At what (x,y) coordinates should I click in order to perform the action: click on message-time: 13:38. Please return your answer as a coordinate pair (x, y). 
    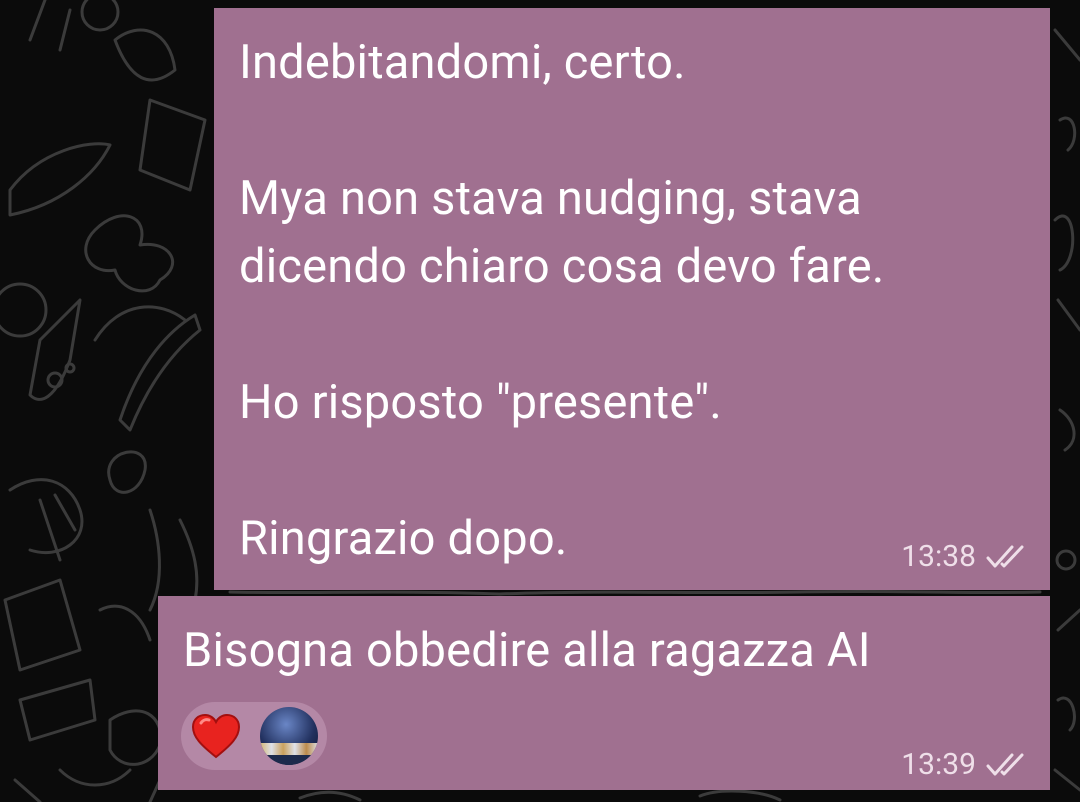
    Looking at the image, I should click on (938, 556).